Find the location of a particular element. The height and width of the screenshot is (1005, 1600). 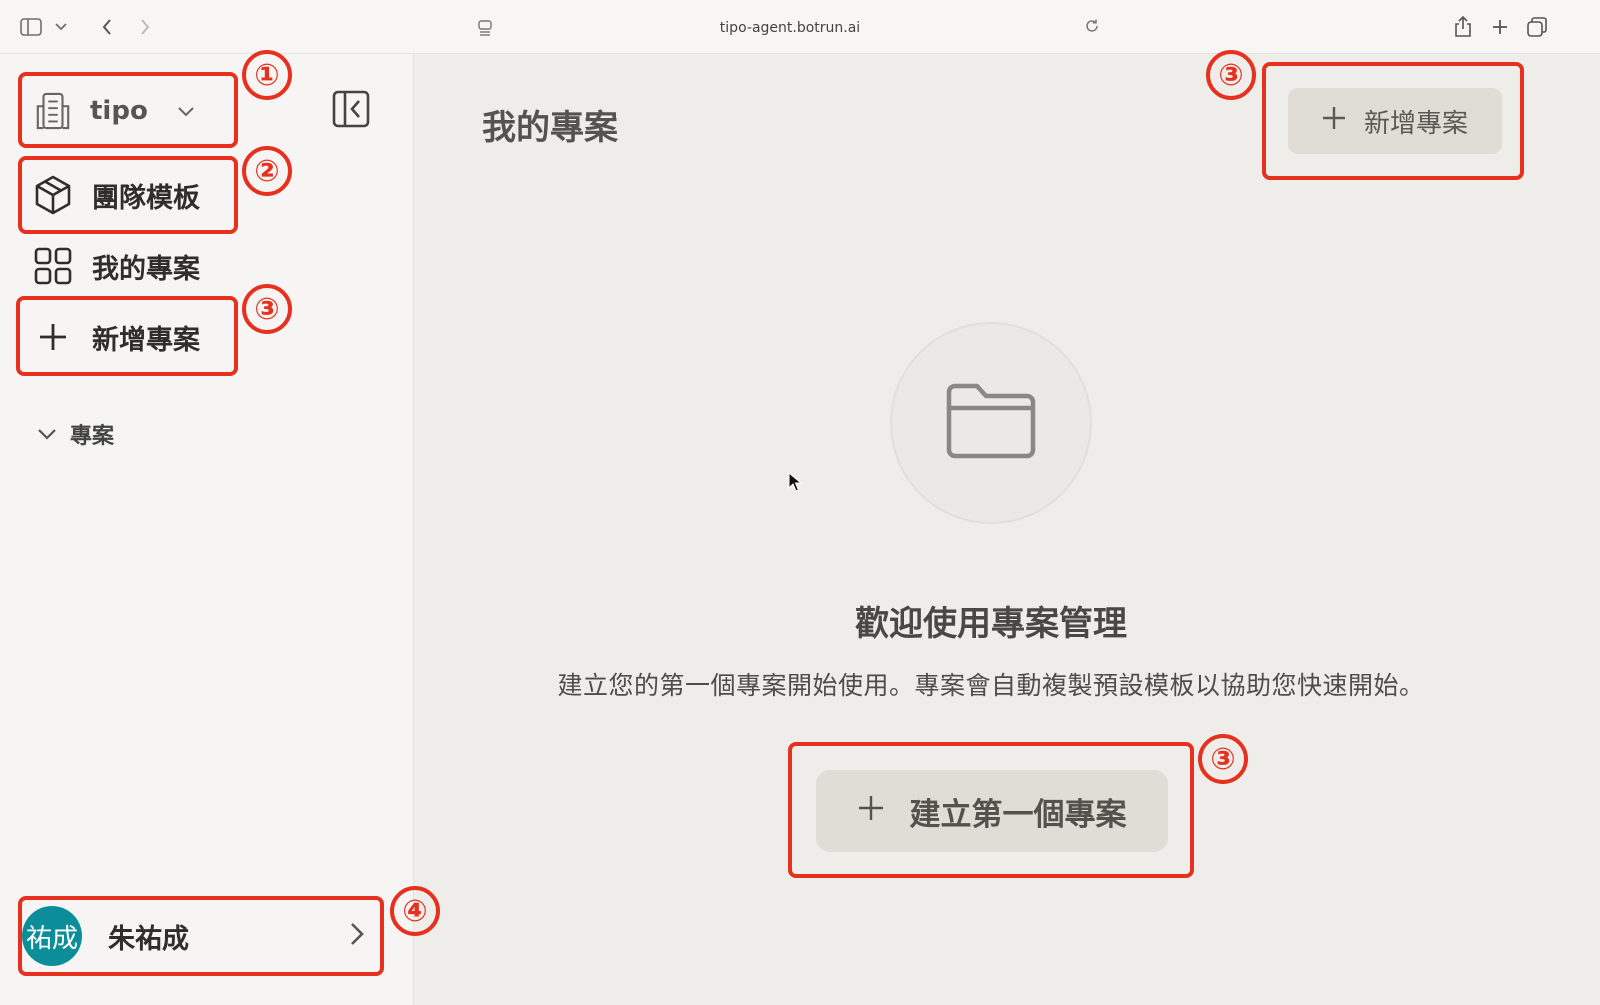

sidebar-item-team-templates: 團隊模板 is located at coordinates (117, 195).